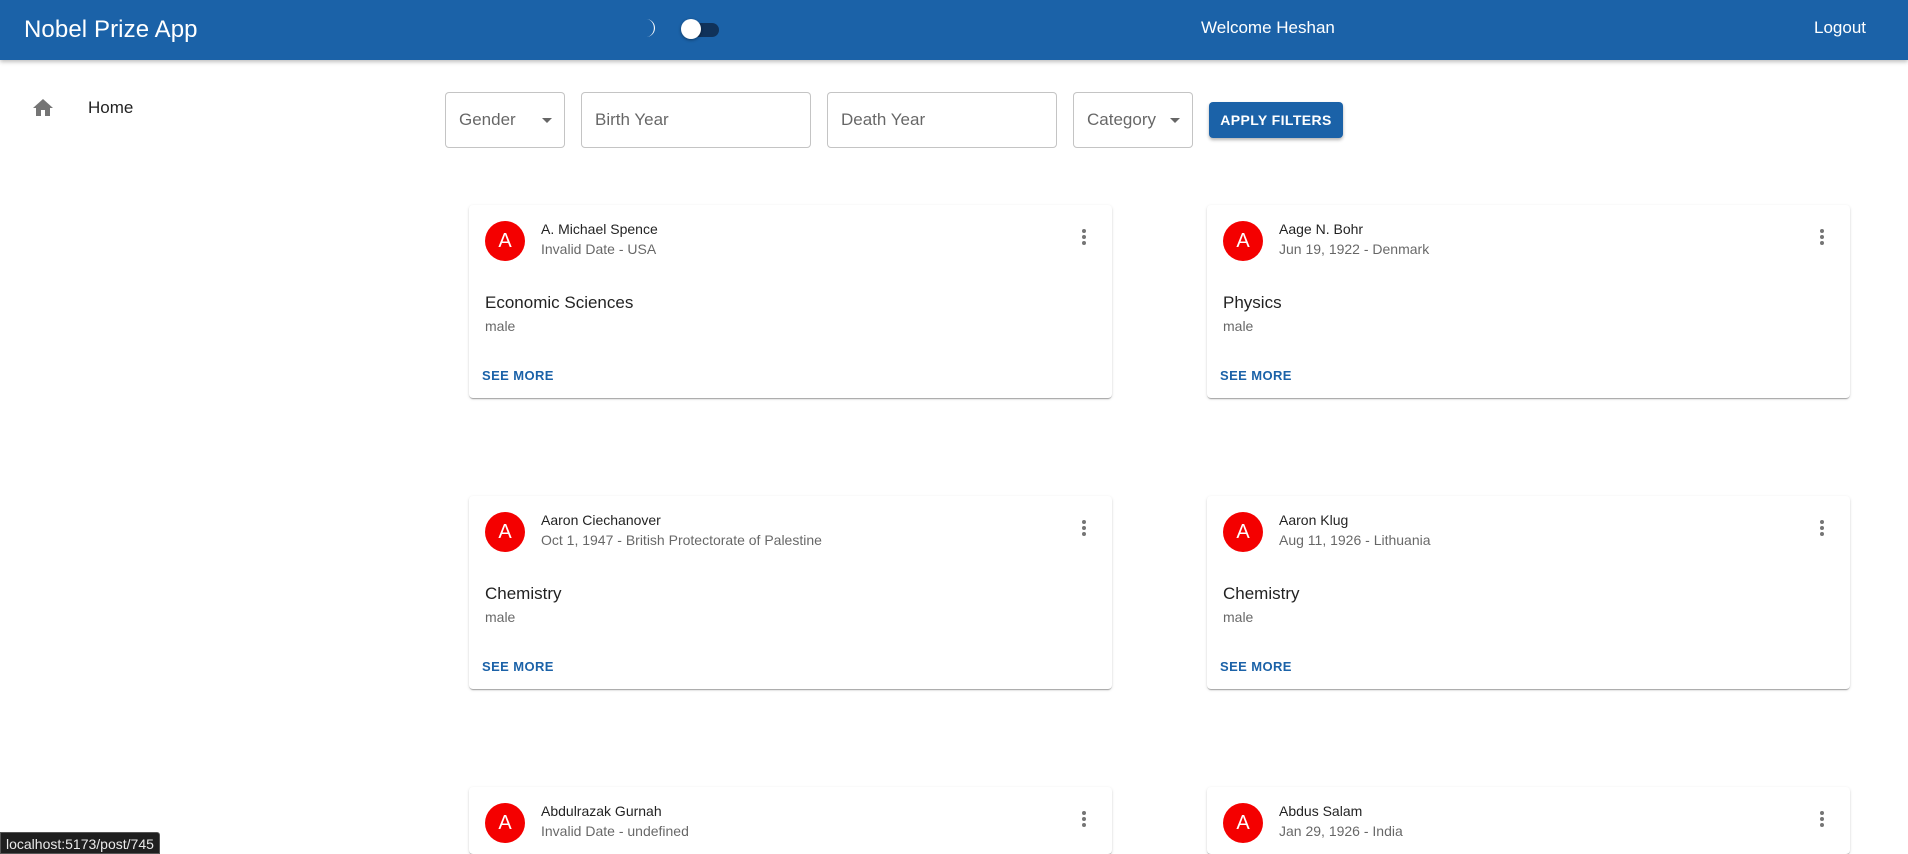  Describe the element at coordinates (601, 520) in the screenshot. I see `laureate-name: Aaron Ciechanover` at that location.